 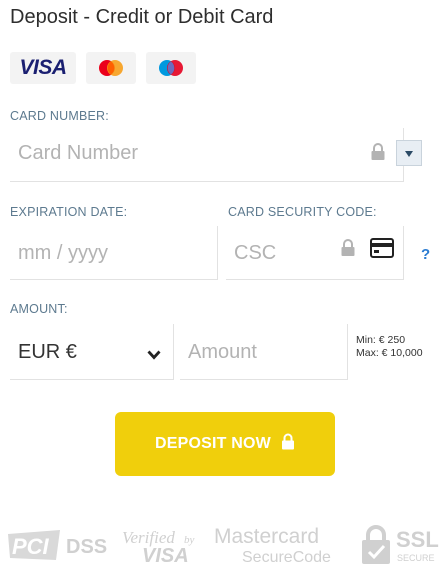 I want to click on amount-label: AMOUNT:, so click(x=39, y=309).